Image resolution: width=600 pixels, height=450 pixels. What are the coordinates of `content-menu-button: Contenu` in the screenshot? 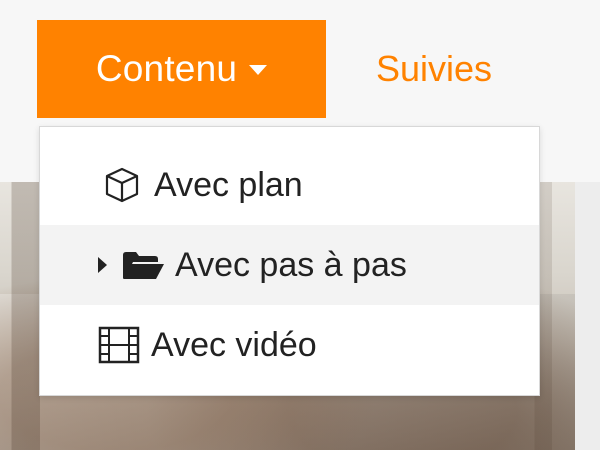 It's located at (181, 69).